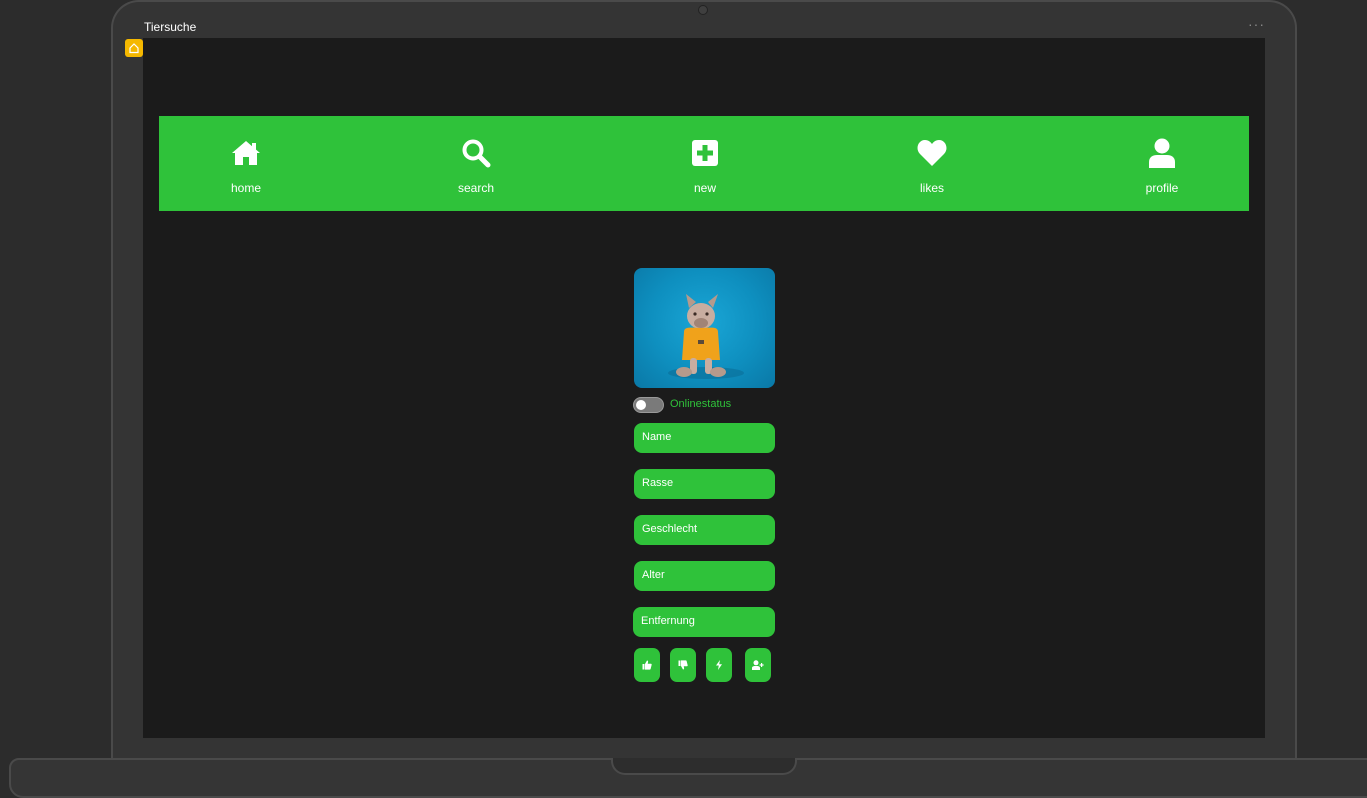  I want to click on age-field: Alter, so click(704, 576).